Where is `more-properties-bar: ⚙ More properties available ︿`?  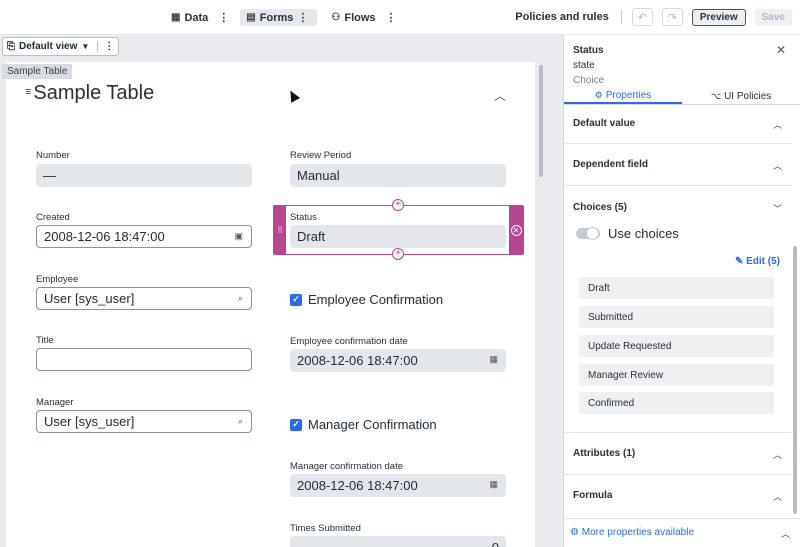
more-properties-bar: ⚙ More properties available ︿ is located at coordinates (682, 532).